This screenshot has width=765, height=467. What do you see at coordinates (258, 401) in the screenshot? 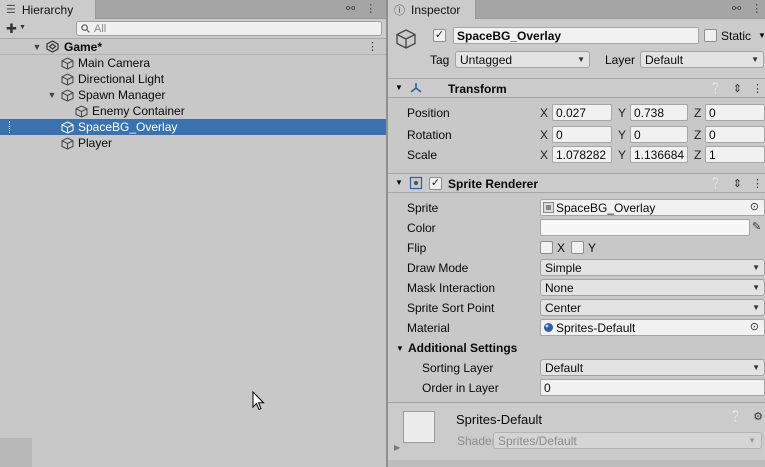
I see `mouse-cursor-icon` at bounding box center [258, 401].